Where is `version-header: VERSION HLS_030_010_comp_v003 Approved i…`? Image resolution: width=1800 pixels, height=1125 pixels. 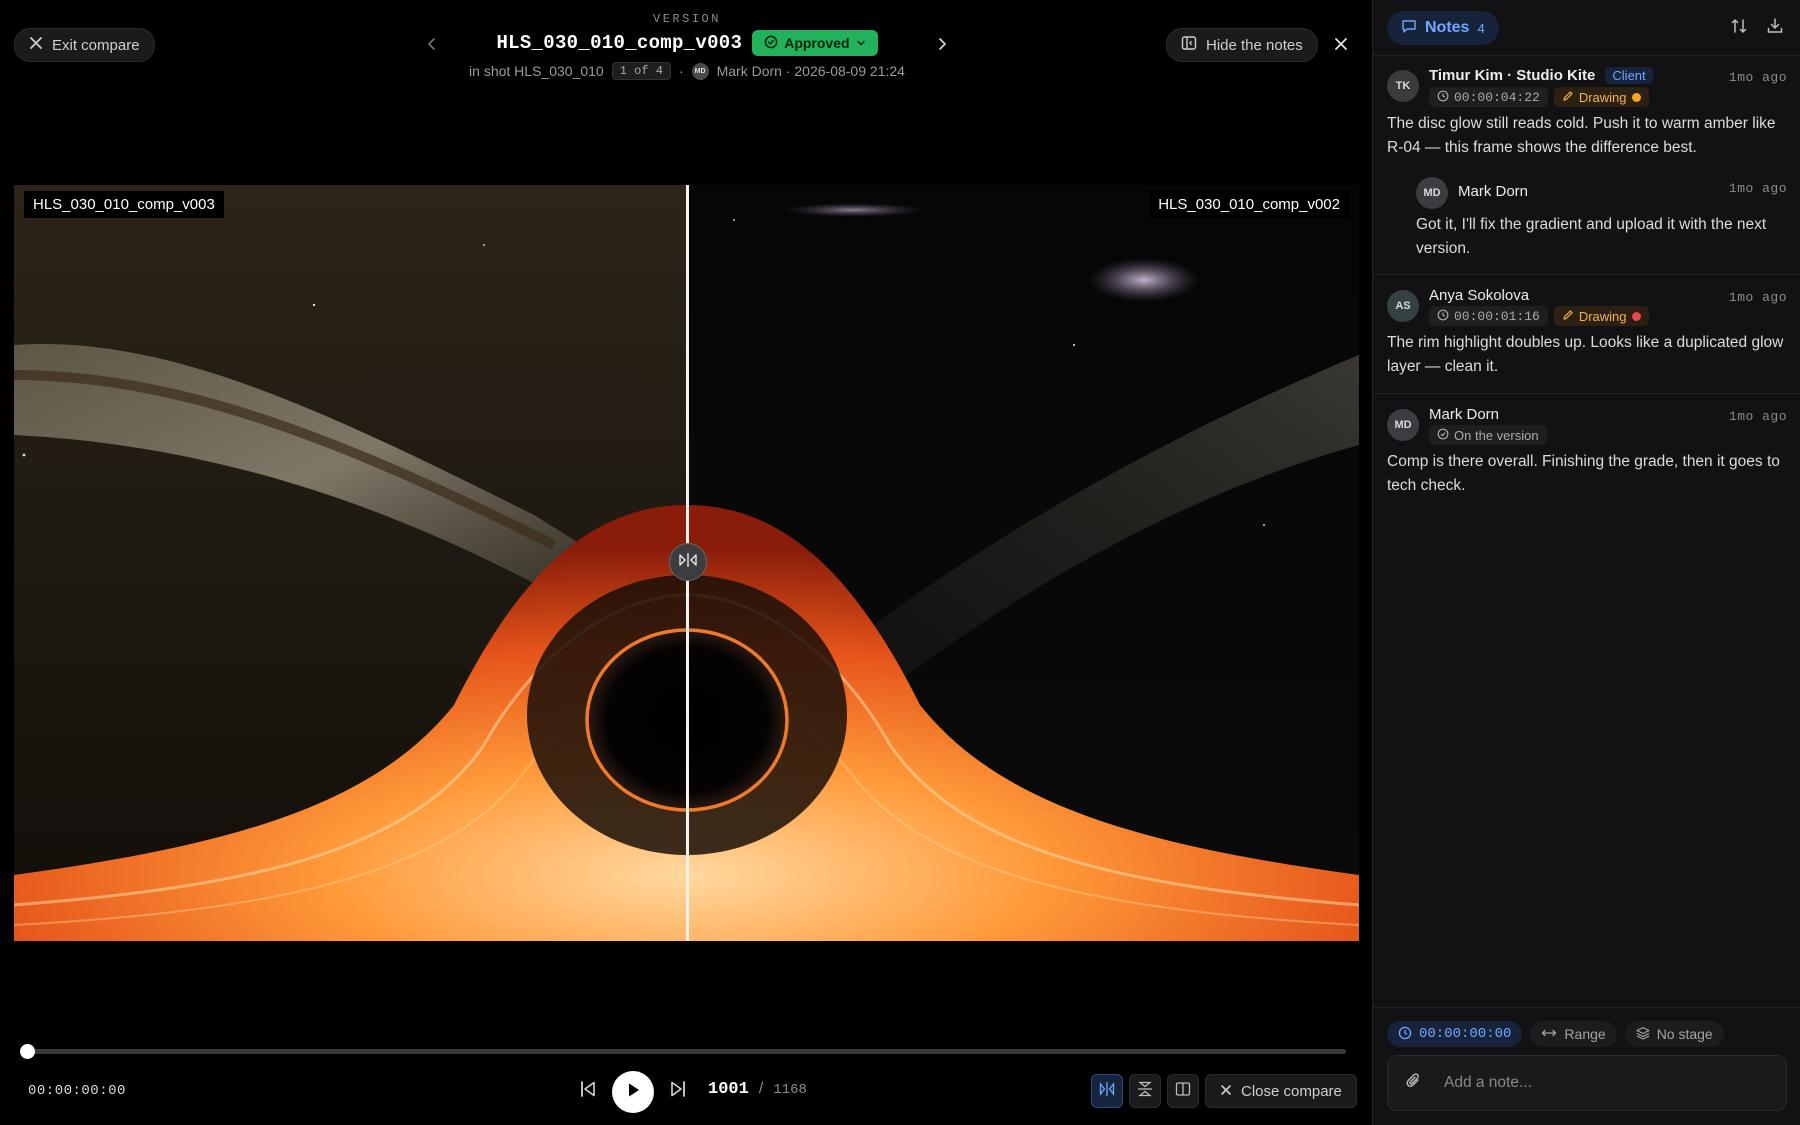
version-header: VERSION HLS_030_010_comp_v003 Approved i… is located at coordinates (687, 46).